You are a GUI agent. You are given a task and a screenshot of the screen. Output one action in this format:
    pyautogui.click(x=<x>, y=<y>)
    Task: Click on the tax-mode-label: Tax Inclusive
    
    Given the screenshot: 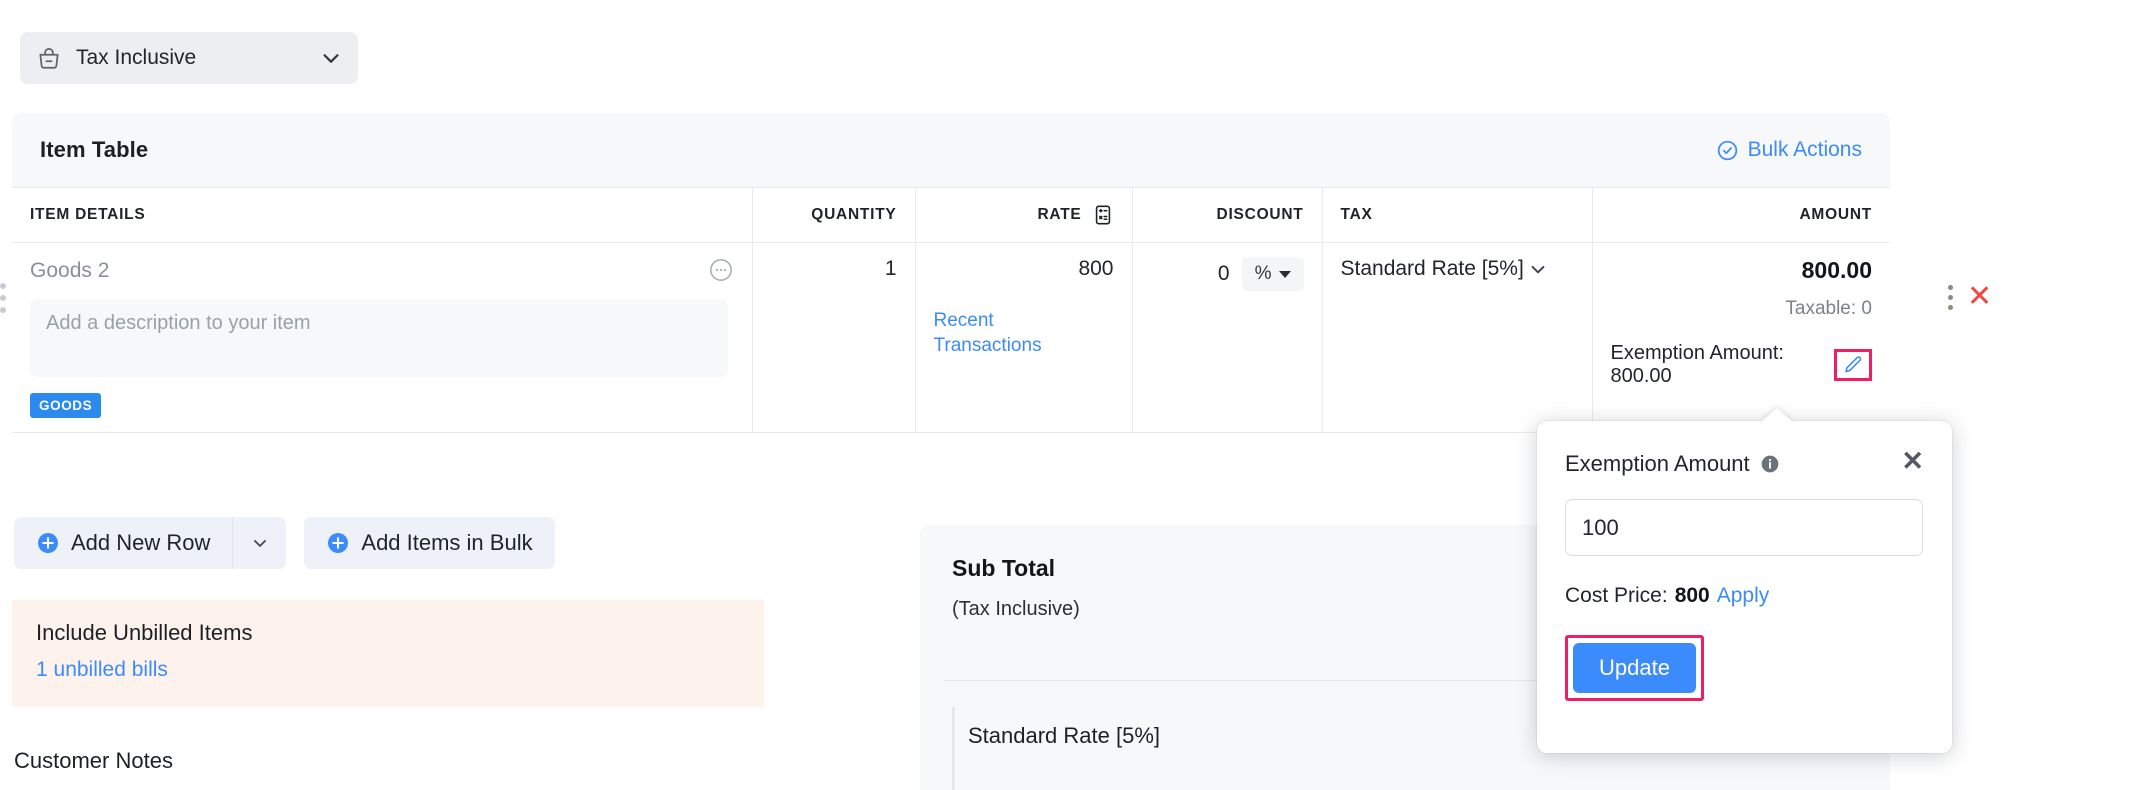 What is the action you would take?
    pyautogui.click(x=136, y=57)
    